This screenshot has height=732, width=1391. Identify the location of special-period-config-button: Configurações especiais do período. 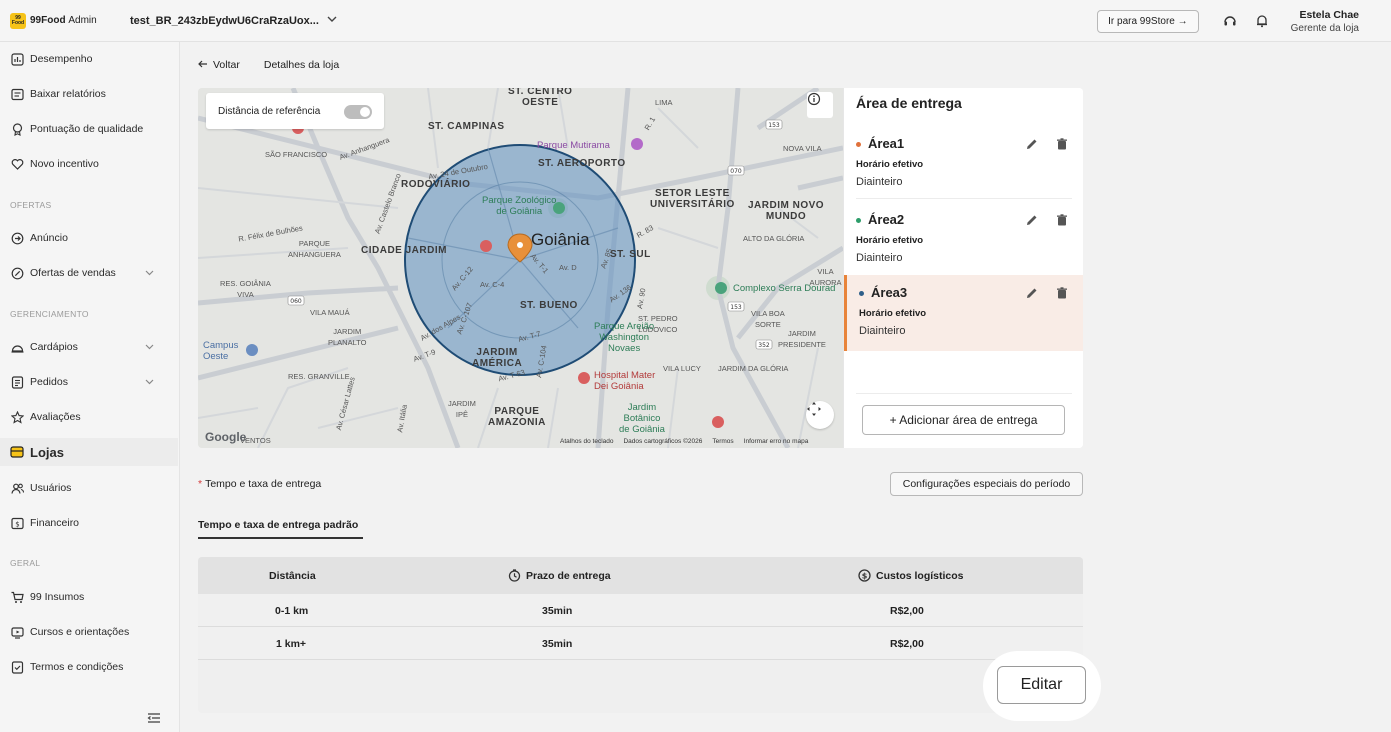
(986, 484).